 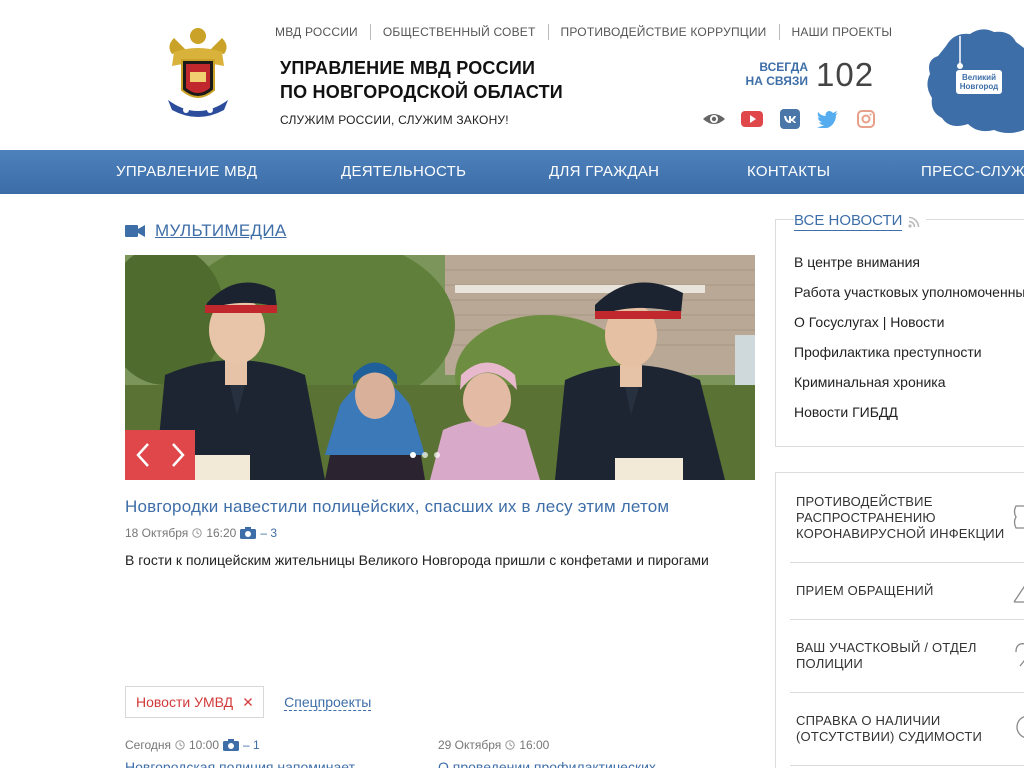 I want to click on tab-umvd-news: Новости УМВД, so click(x=195, y=702).